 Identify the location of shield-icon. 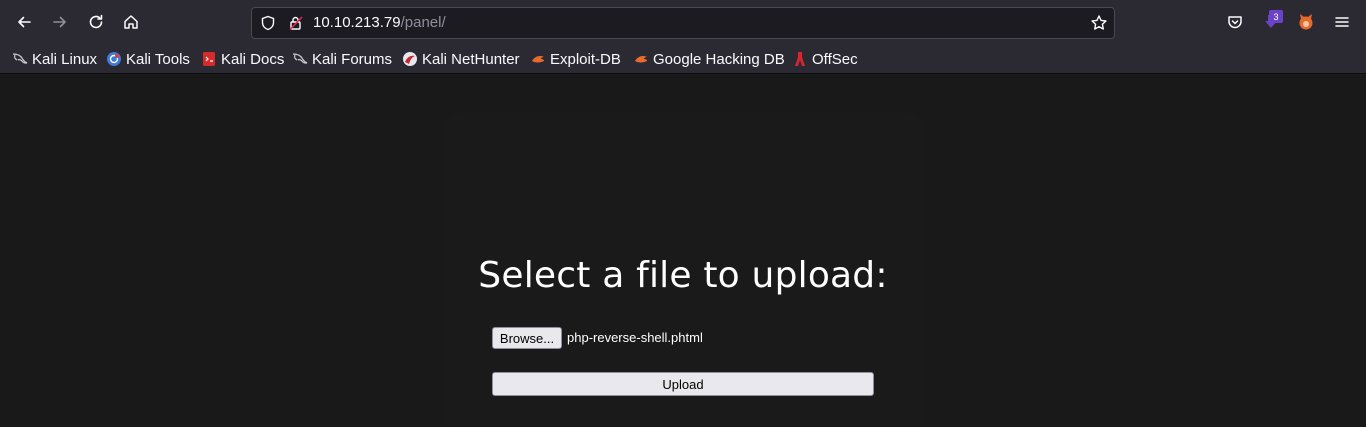
(268, 25).